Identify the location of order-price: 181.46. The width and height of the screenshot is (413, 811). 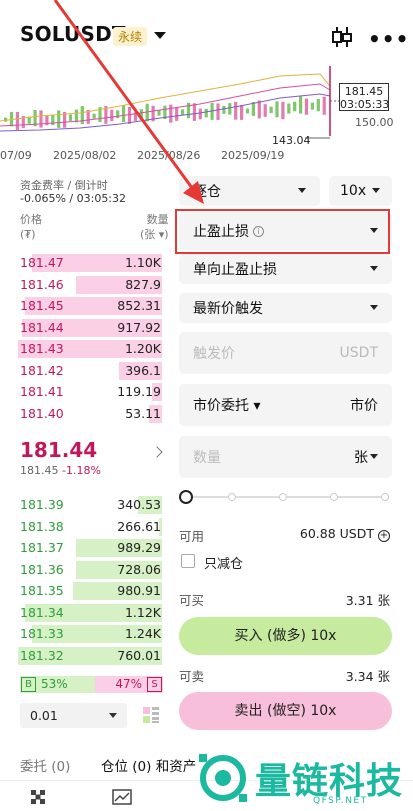
(42, 284).